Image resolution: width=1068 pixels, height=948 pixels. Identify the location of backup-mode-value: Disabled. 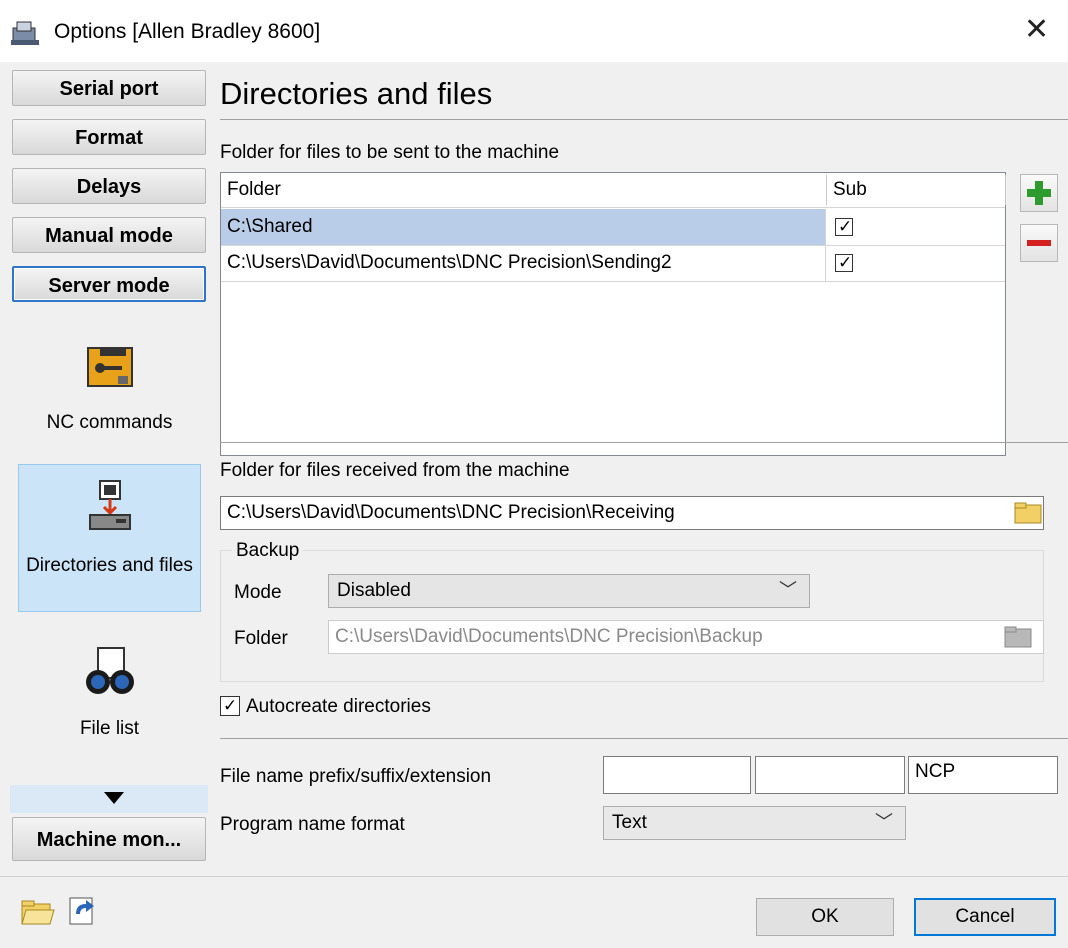
(374, 590).